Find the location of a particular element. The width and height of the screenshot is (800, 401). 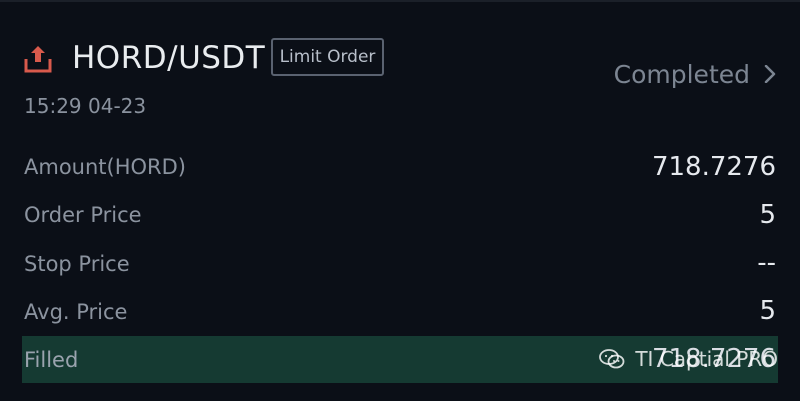

watermark-text: TI Captial PRO is located at coordinates (706, 359).